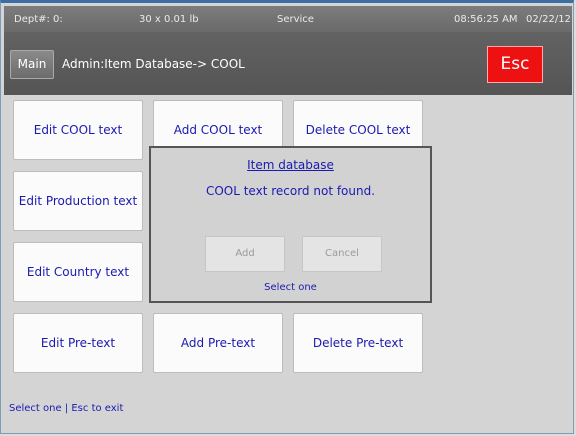  Describe the element at coordinates (290, 165) in the screenshot. I see `dialog-title: Item database` at that location.